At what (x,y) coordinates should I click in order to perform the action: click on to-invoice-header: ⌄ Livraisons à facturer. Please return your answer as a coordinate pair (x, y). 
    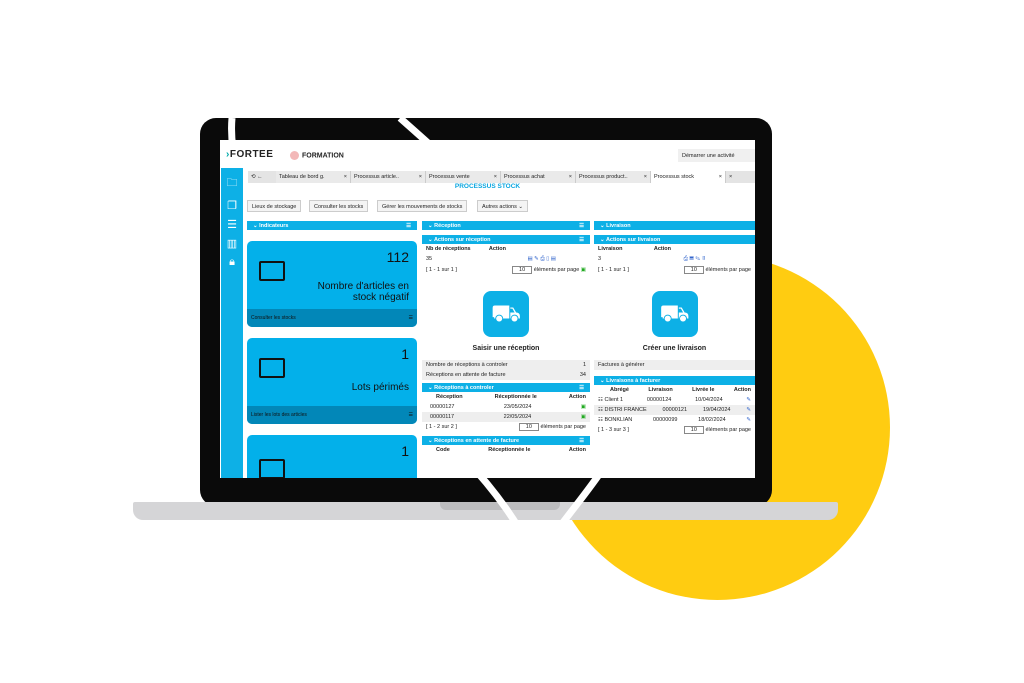
    Looking at the image, I should click on (674, 380).